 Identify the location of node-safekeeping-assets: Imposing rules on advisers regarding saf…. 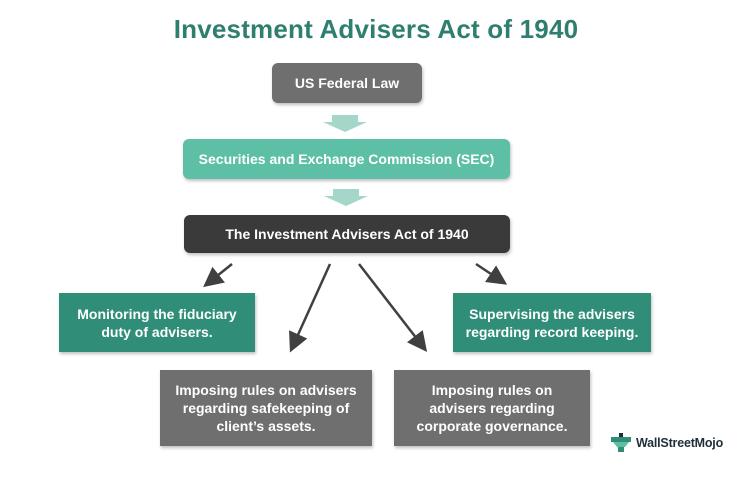
(266, 408).